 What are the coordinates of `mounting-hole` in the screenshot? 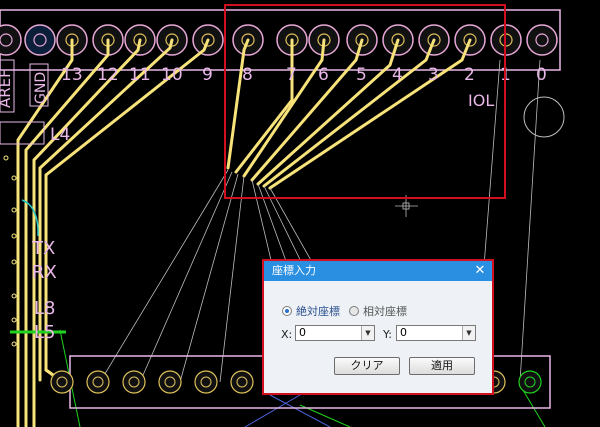 It's located at (544, 117).